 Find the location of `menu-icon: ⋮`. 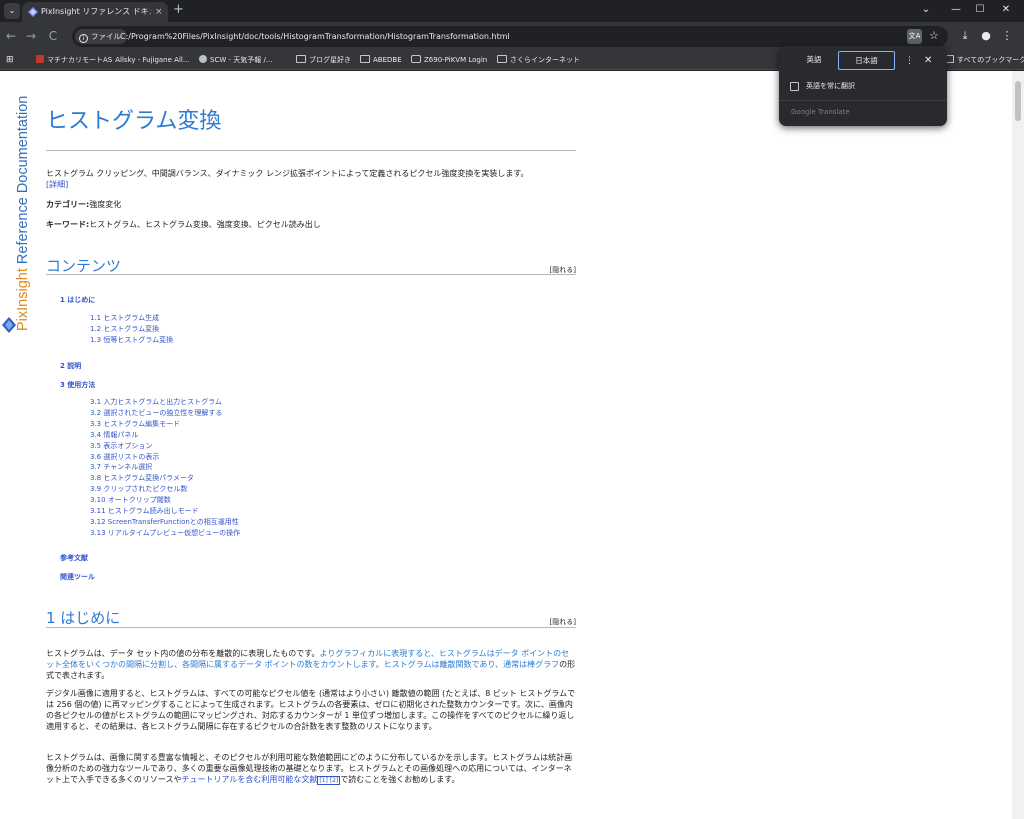

menu-icon: ⋮ is located at coordinates (1007, 36).